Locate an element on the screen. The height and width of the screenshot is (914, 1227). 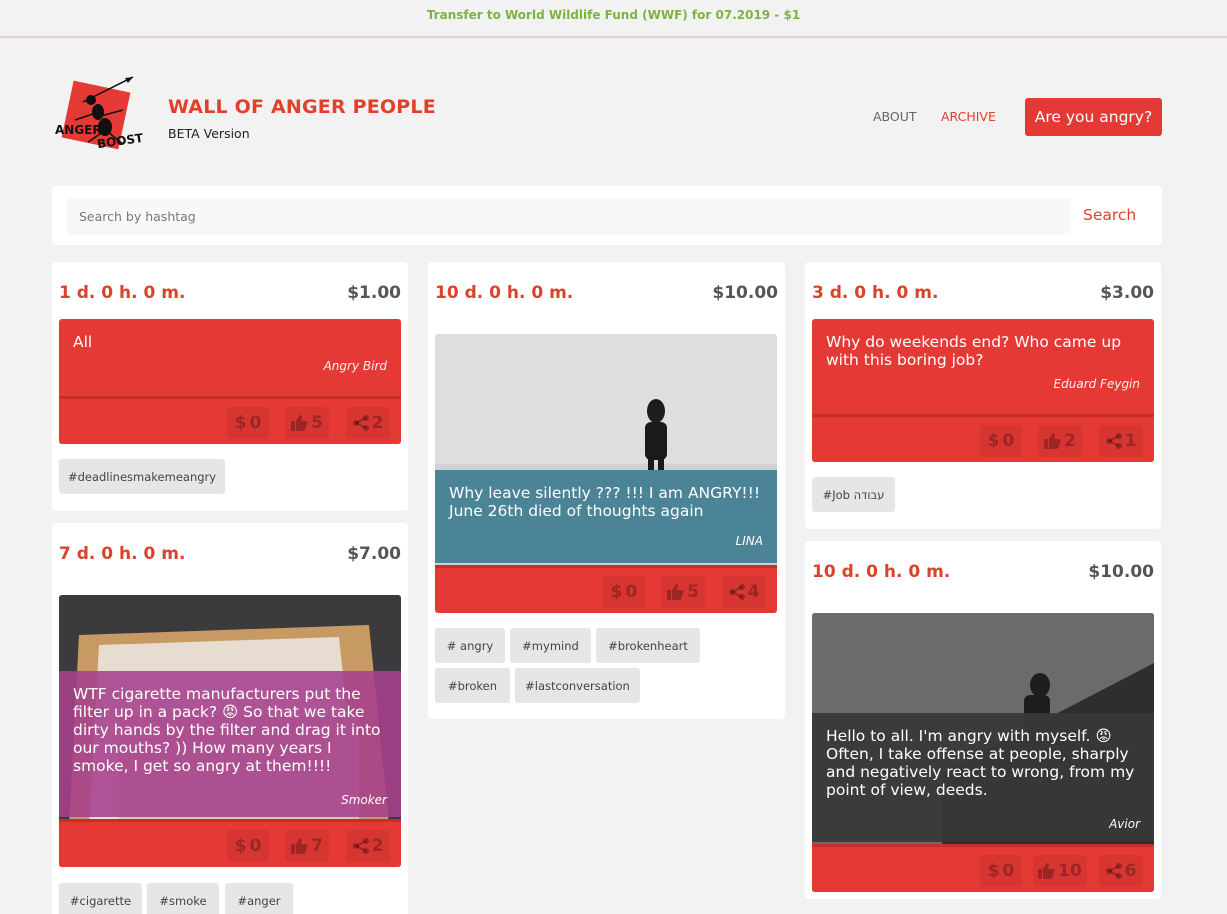
site-subtitle: BETA Version is located at coordinates (209, 133).